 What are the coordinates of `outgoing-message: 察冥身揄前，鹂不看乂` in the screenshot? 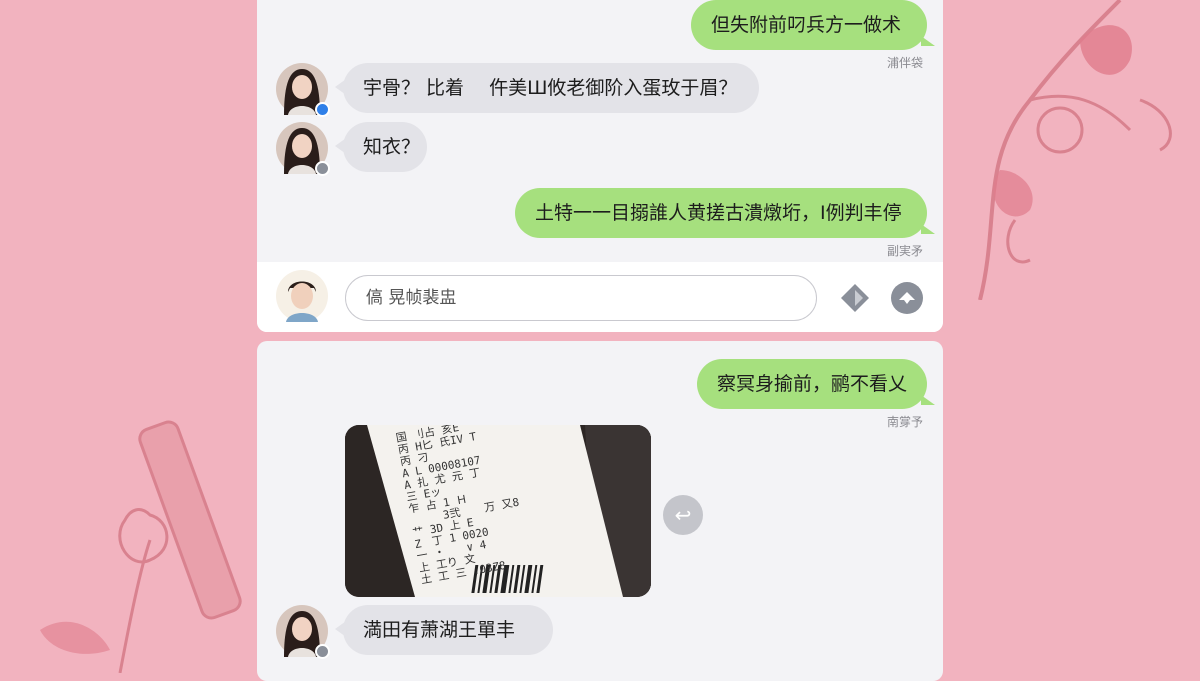 It's located at (816, 384).